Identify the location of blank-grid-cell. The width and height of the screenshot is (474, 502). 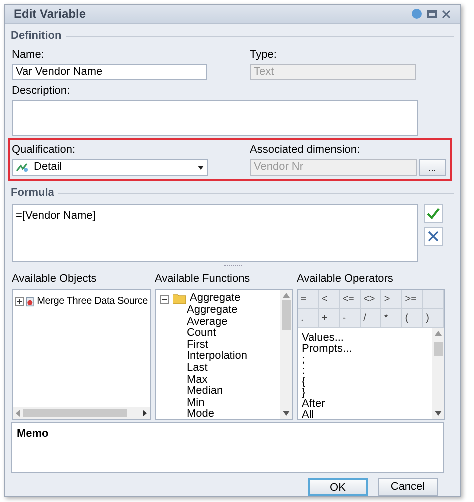
(433, 299).